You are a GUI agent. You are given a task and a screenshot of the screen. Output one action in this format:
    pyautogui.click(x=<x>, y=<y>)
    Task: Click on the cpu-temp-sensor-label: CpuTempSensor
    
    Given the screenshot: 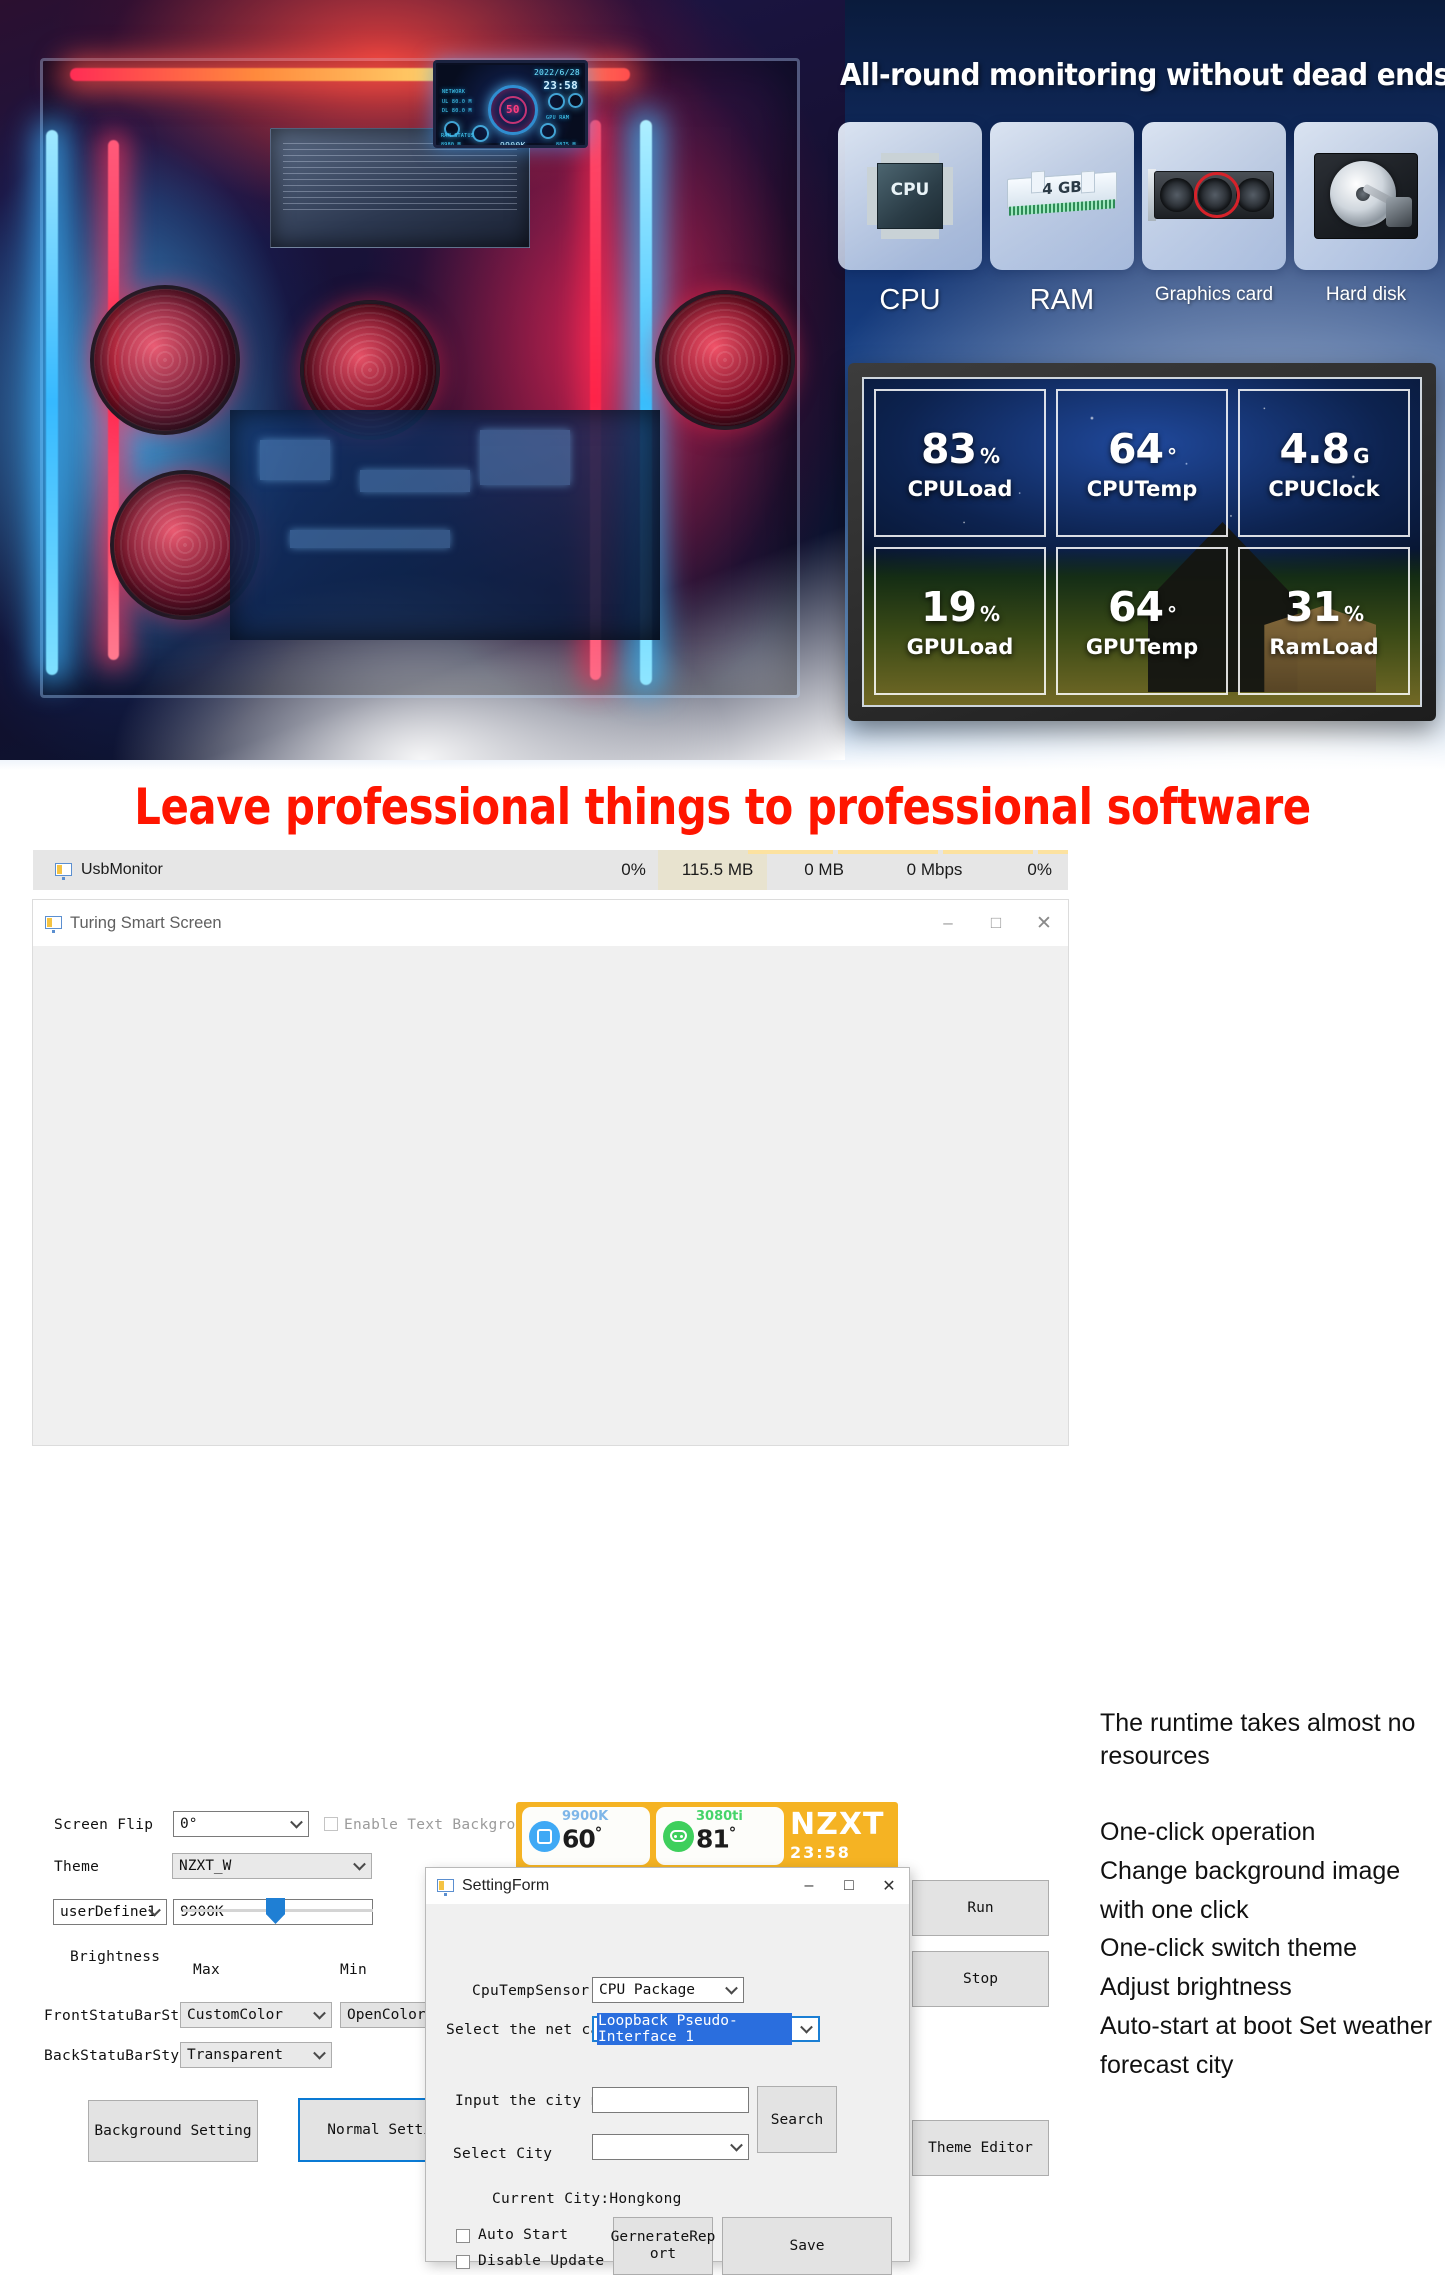 What is the action you would take?
    pyautogui.click(x=531, y=1991)
    